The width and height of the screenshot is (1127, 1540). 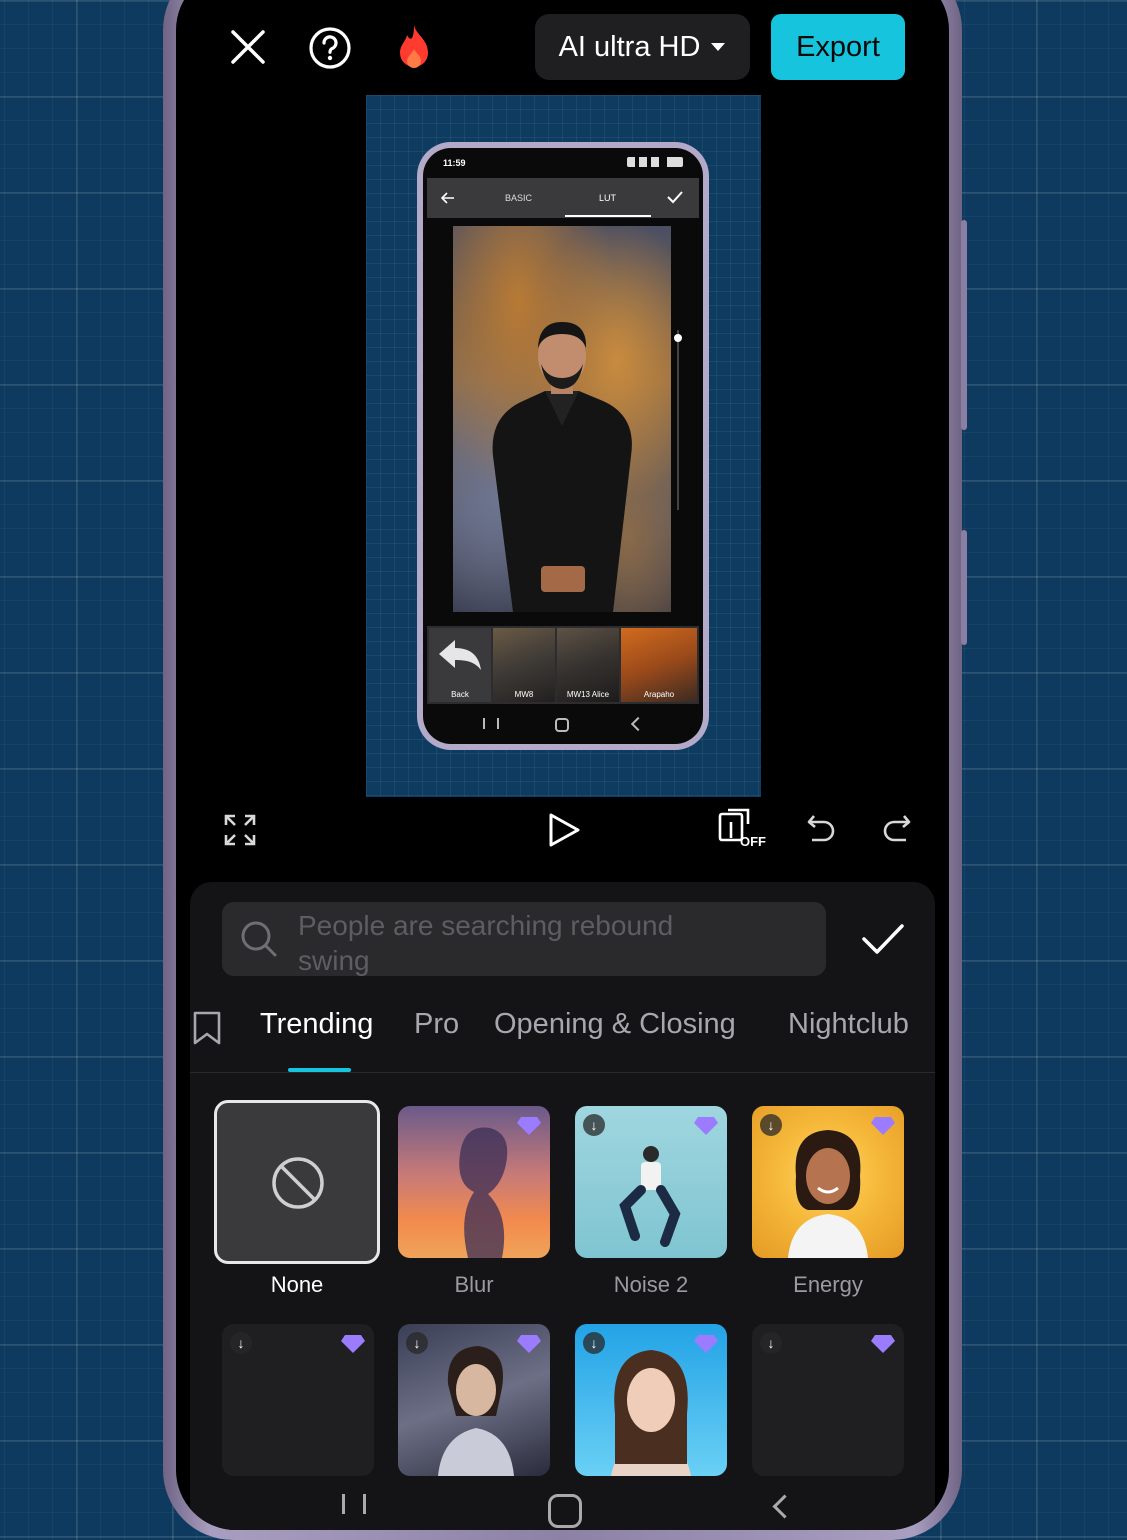 I want to click on effect-tile-noise-2: ↓, so click(x=651, y=1182).